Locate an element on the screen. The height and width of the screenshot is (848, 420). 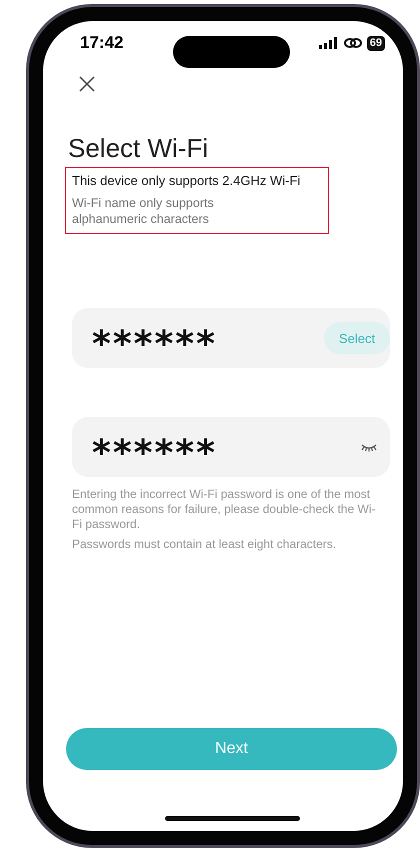
notice-text: Wi-Fi name only supports alphanumeric characters is located at coordinates (143, 211).